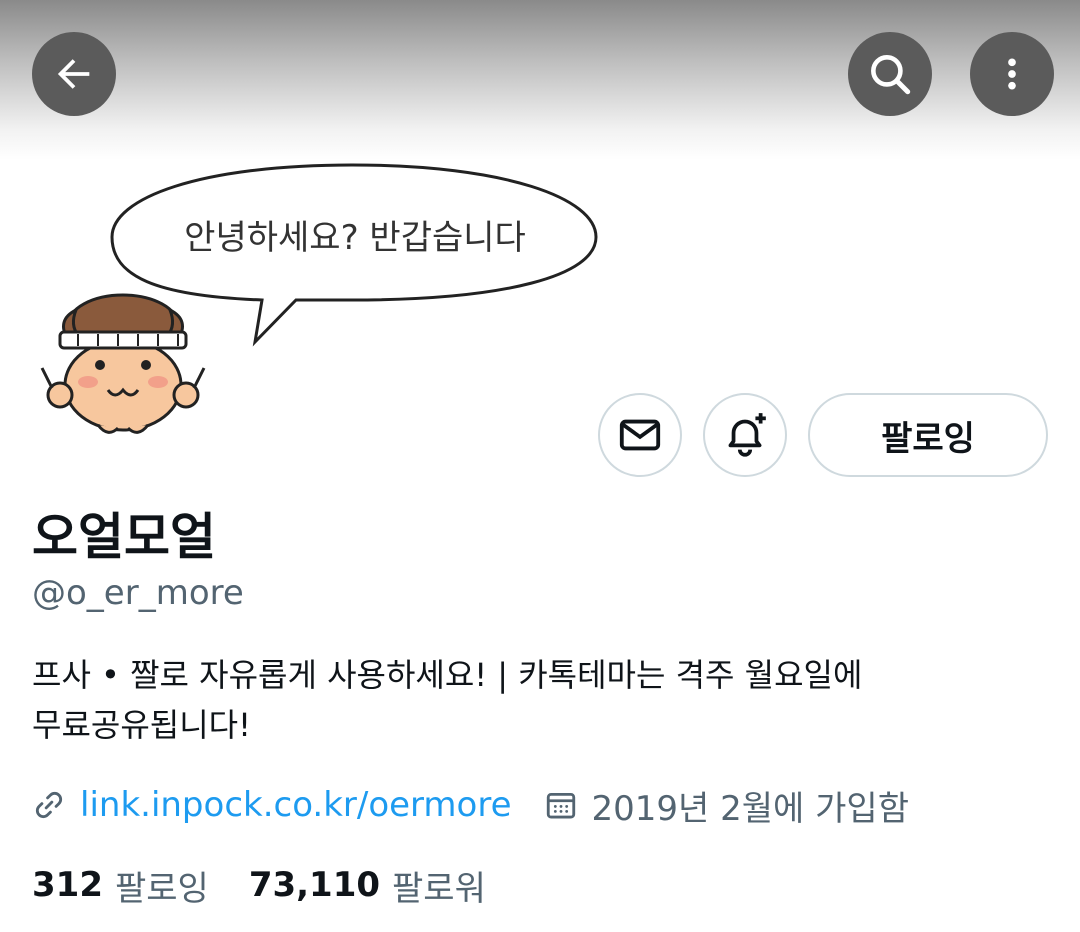 The width and height of the screenshot is (1080, 932). Describe the element at coordinates (141, 725) in the screenshot. I see `bio-line: 무료공유됩니다!` at that location.